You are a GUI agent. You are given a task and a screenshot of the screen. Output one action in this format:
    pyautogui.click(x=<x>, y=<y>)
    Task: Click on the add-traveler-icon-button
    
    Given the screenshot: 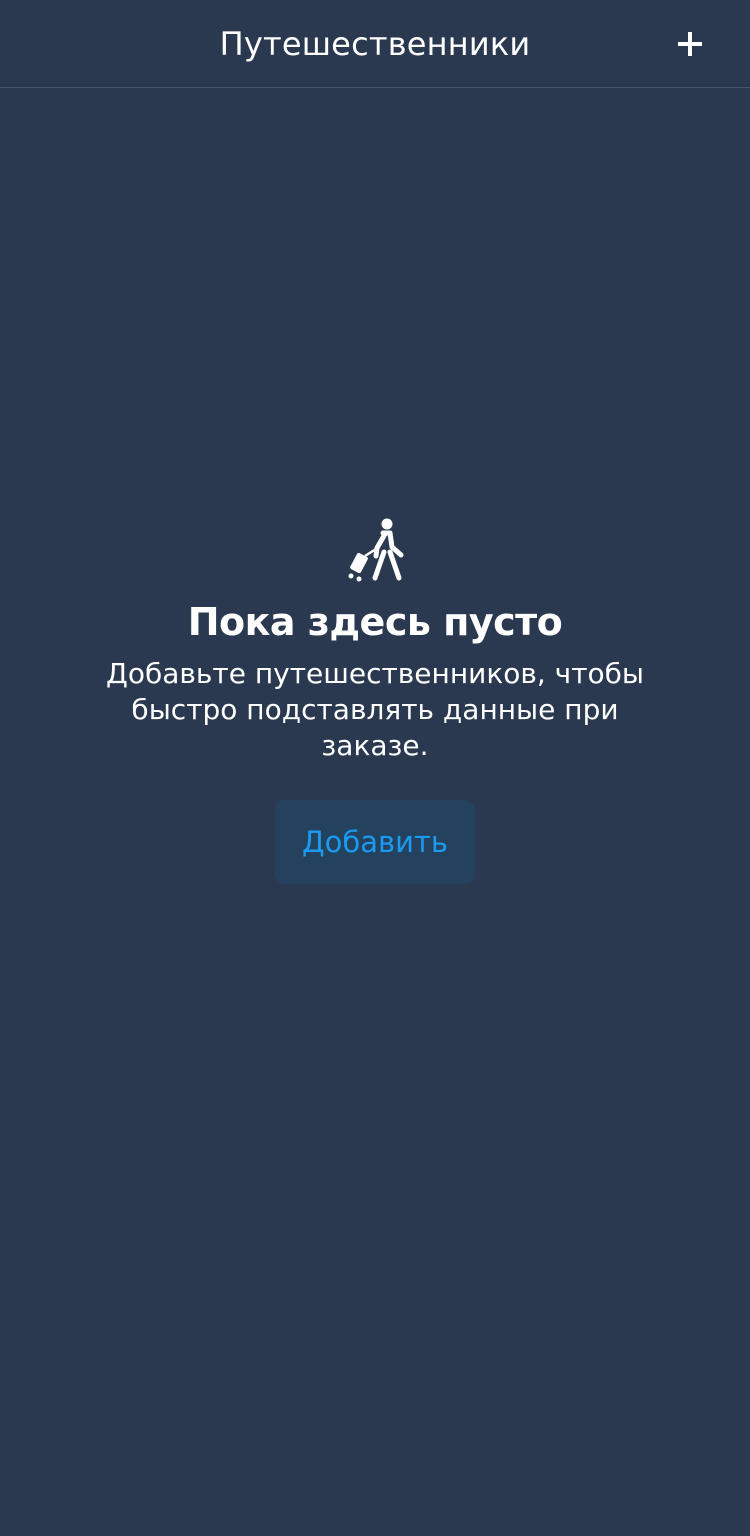 What is the action you would take?
    pyautogui.click(x=690, y=44)
    